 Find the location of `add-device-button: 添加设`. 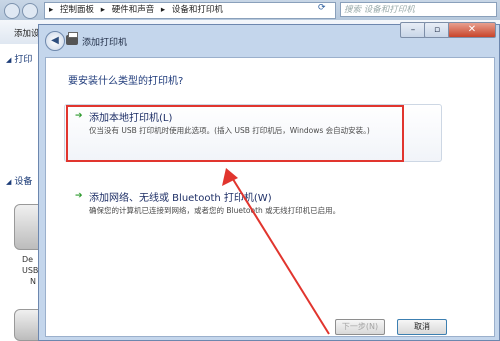

add-device-button: 添加设 is located at coordinates (27, 33).